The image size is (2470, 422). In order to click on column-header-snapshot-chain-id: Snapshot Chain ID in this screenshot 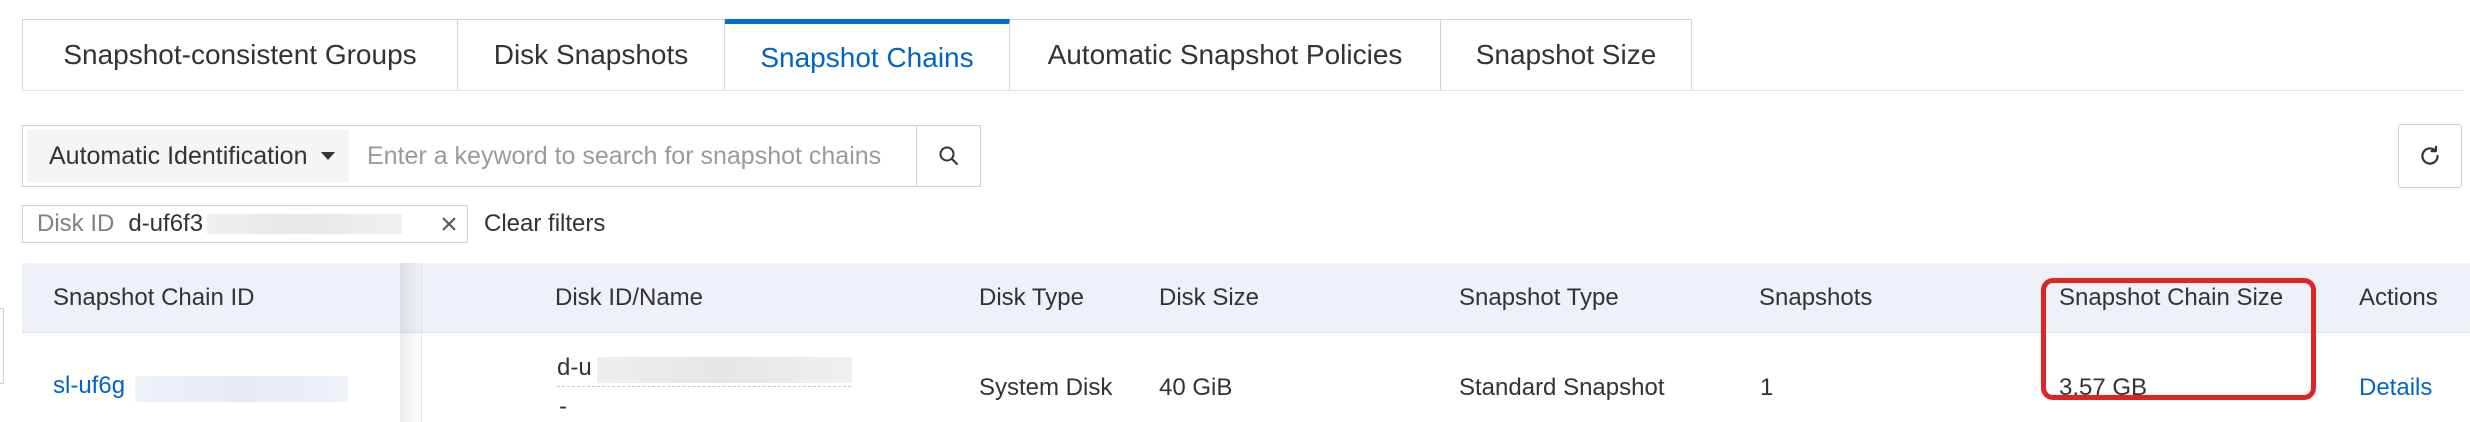, I will do `click(153, 298)`.